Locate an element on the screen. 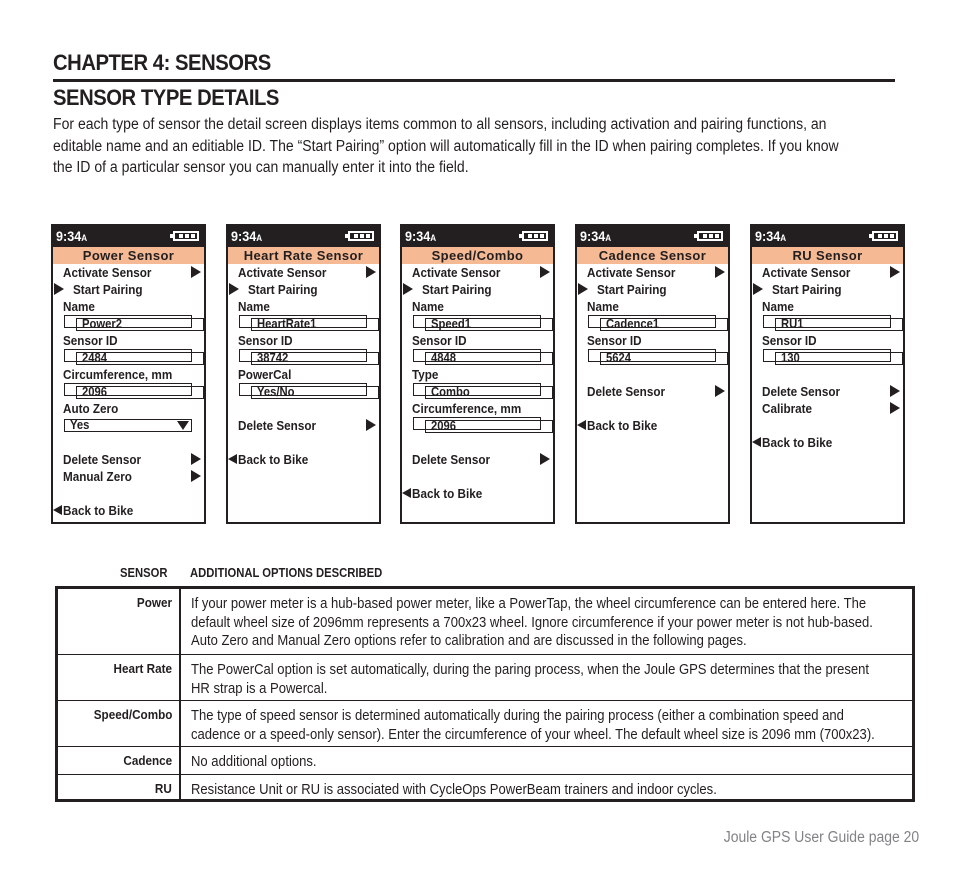 The image size is (954, 873). text-field: Combo is located at coordinates (489, 392).